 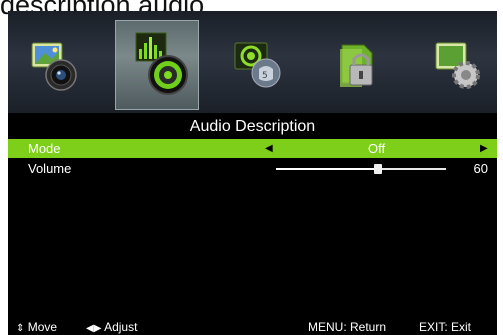 I want to click on sound-icon, so click(x=160, y=64).